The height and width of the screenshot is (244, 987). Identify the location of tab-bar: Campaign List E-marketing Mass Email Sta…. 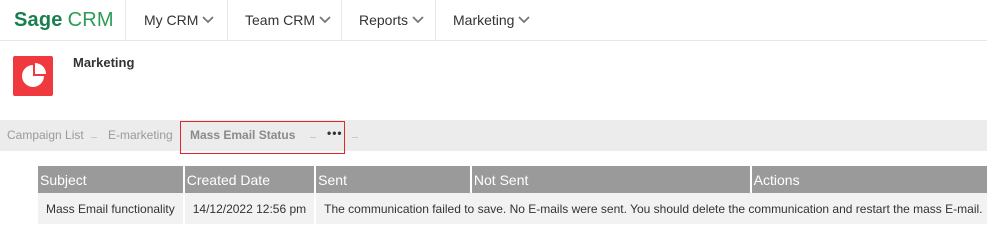
(493, 135).